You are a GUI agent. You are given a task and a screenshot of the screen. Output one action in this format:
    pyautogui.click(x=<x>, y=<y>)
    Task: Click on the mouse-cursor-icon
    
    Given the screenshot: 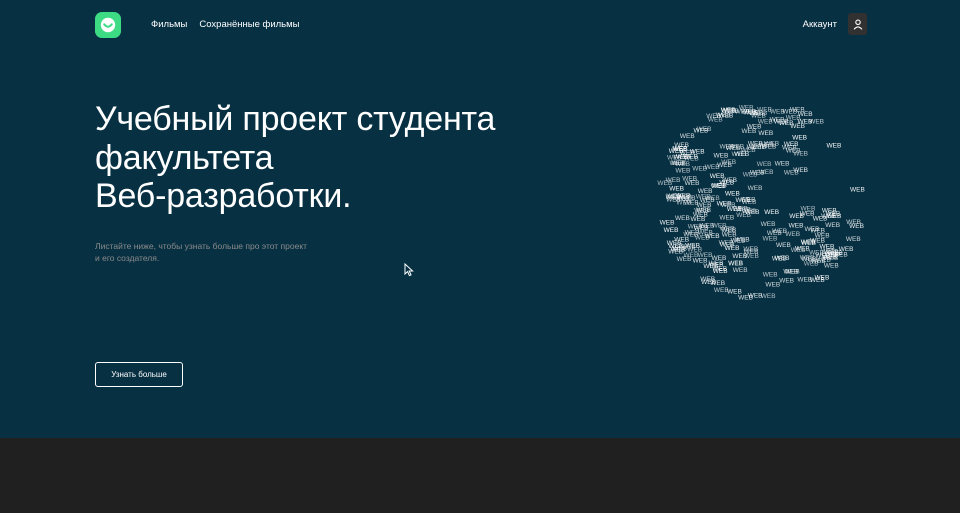 What is the action you would take?
    pyautogui.click(x=409, y=270)
    